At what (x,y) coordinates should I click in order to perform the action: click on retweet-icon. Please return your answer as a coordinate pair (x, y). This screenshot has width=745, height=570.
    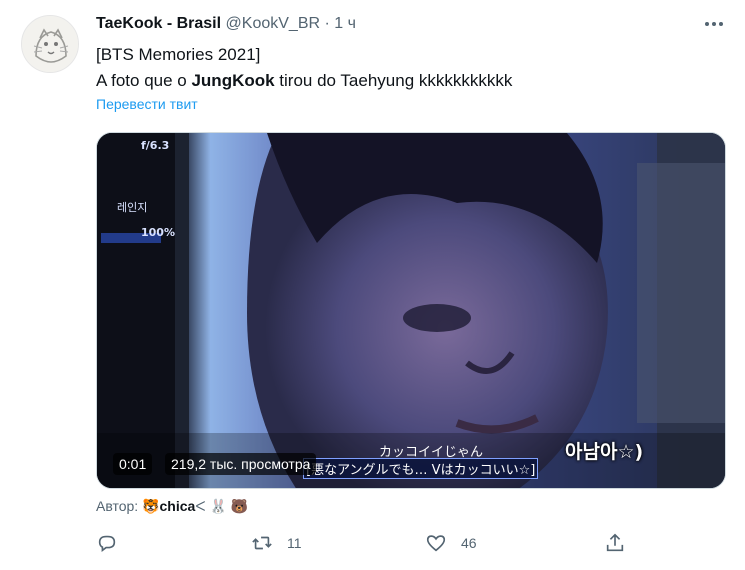
    Looking at the image, I should click on (262, 543).